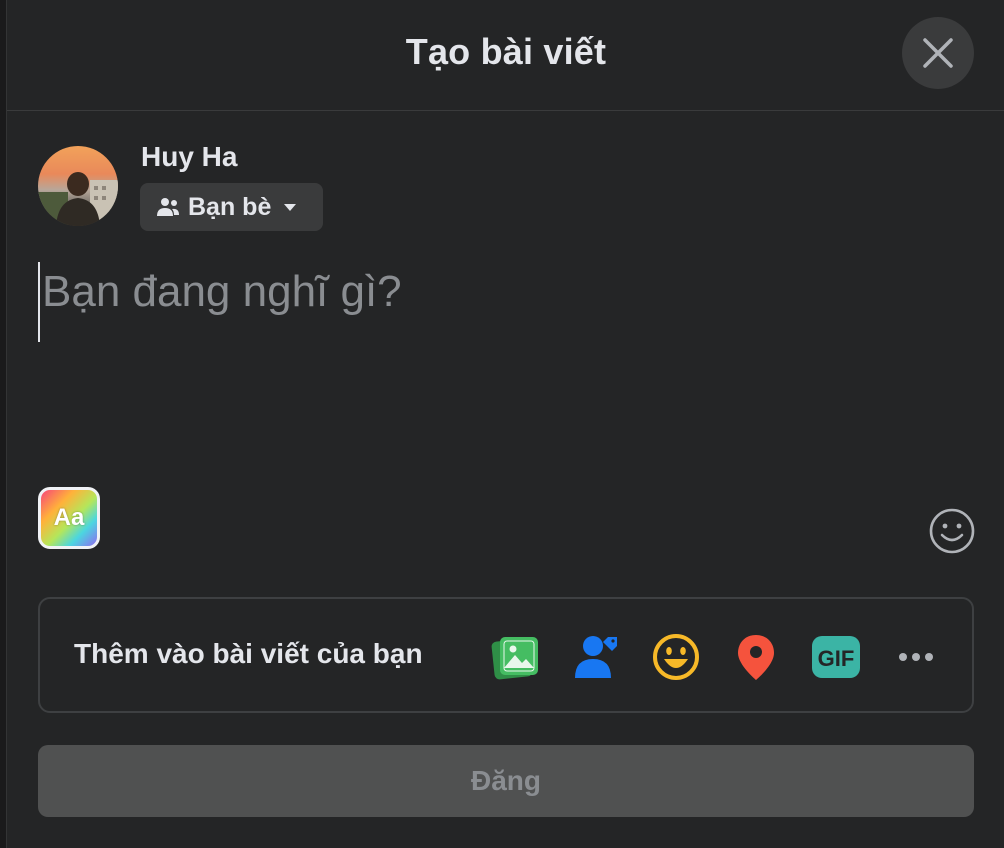 The width and height of the screenshot is (1004, 848). I want to click on close-icon, so click(938, 53).